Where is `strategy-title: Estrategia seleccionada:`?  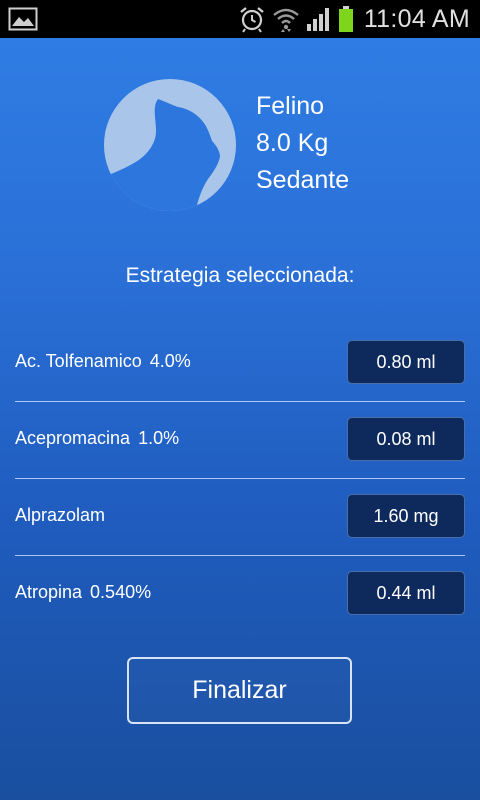
strategy-title: Estrategia seleccionada: is located at coordinates (240, 275).